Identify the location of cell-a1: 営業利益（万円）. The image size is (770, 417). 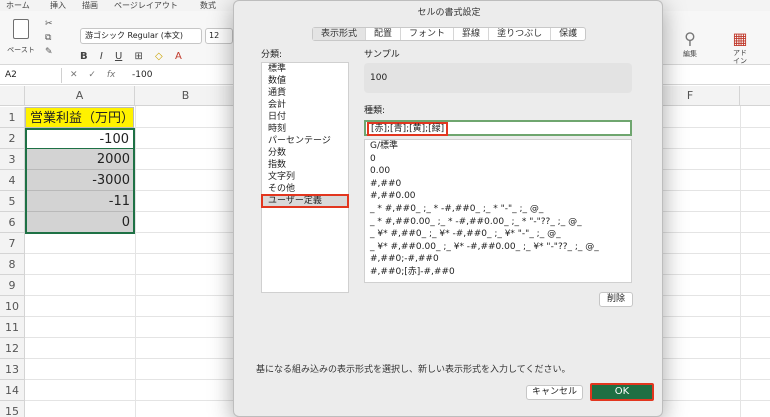
(79, 117).